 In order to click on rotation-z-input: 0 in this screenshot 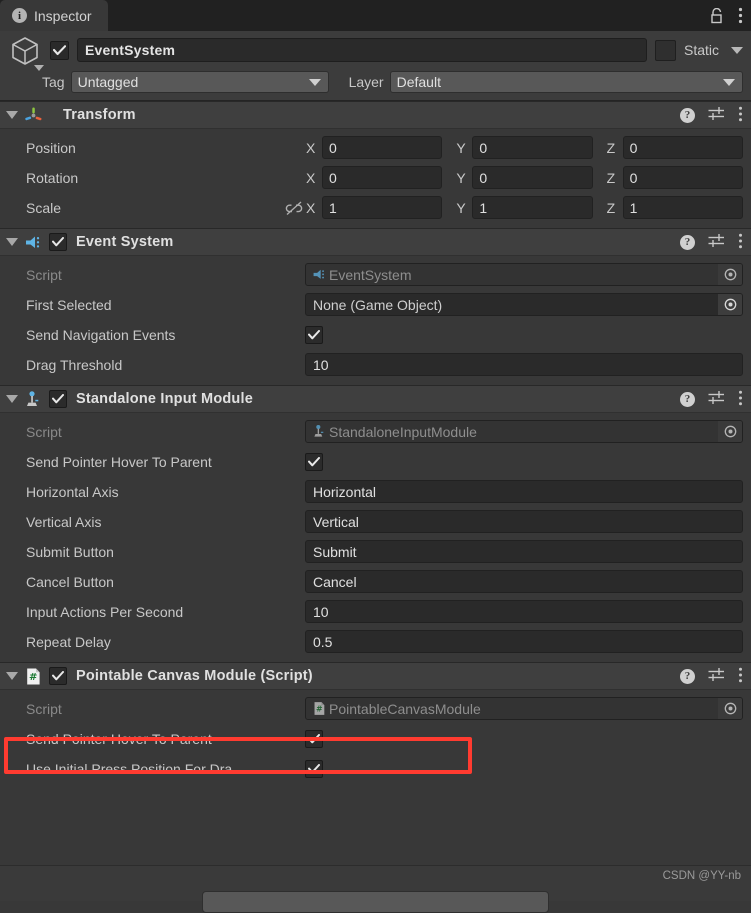, I will do `click(682, 177)`.